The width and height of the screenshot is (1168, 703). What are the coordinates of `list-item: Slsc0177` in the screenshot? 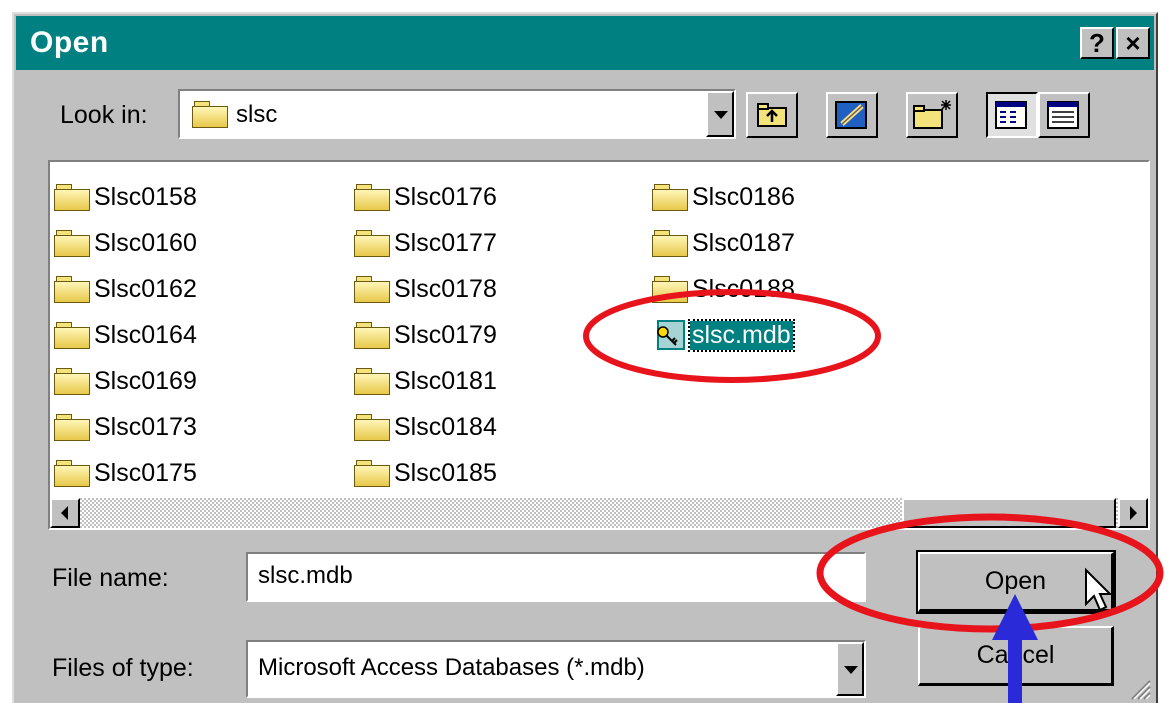 It's located at (425, 243).